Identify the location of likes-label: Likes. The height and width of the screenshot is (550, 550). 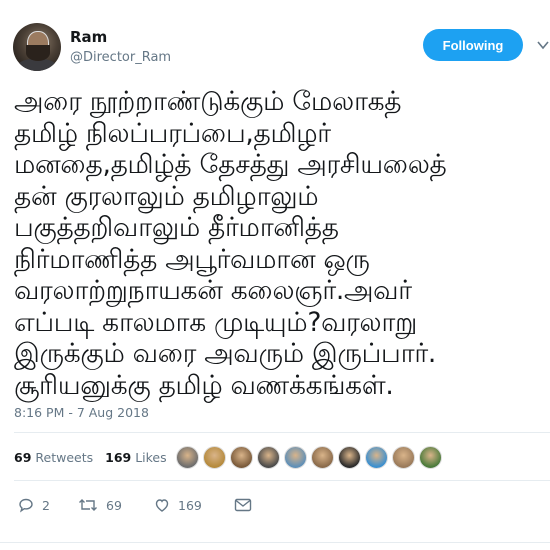
(151, 457).